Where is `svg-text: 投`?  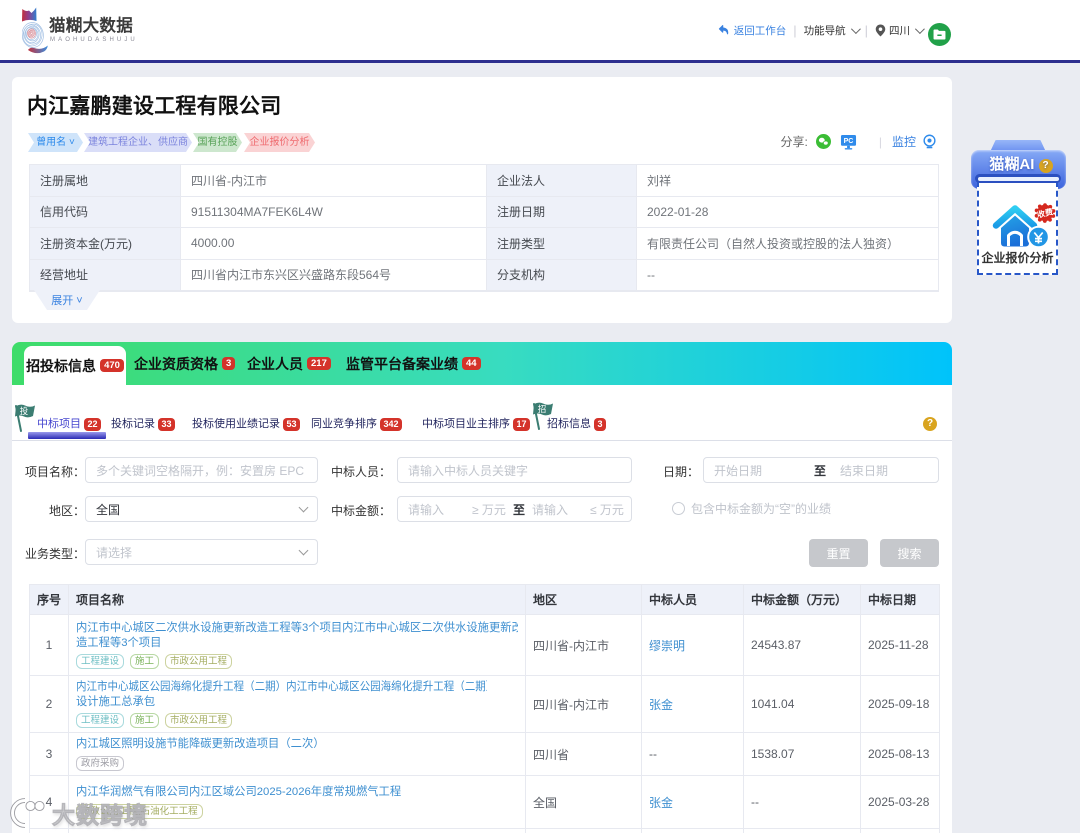
svg-text: 投 is located at coordinates (24, 411).